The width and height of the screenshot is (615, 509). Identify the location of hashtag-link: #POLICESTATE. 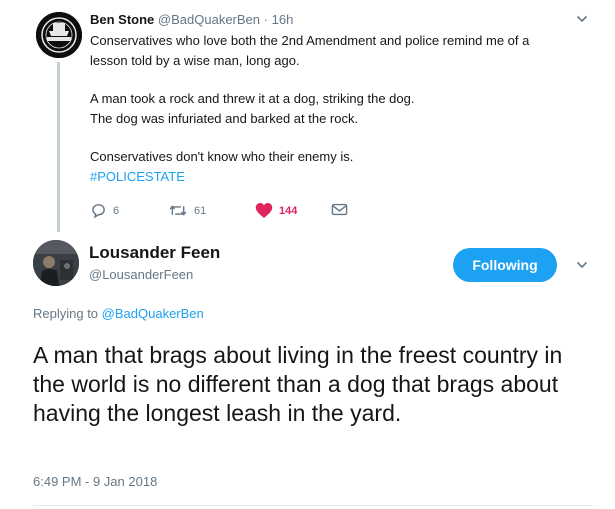
(335, 177).